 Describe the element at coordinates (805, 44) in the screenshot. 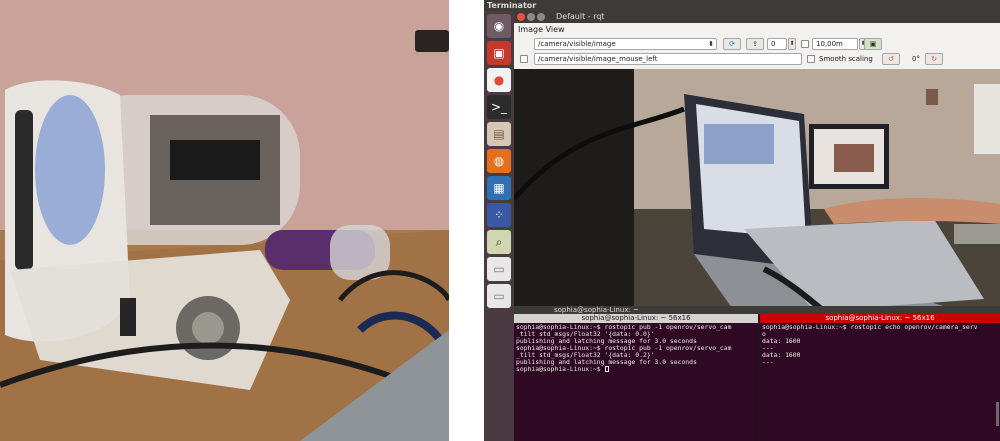

I see `max-range-checkbox` at that location.